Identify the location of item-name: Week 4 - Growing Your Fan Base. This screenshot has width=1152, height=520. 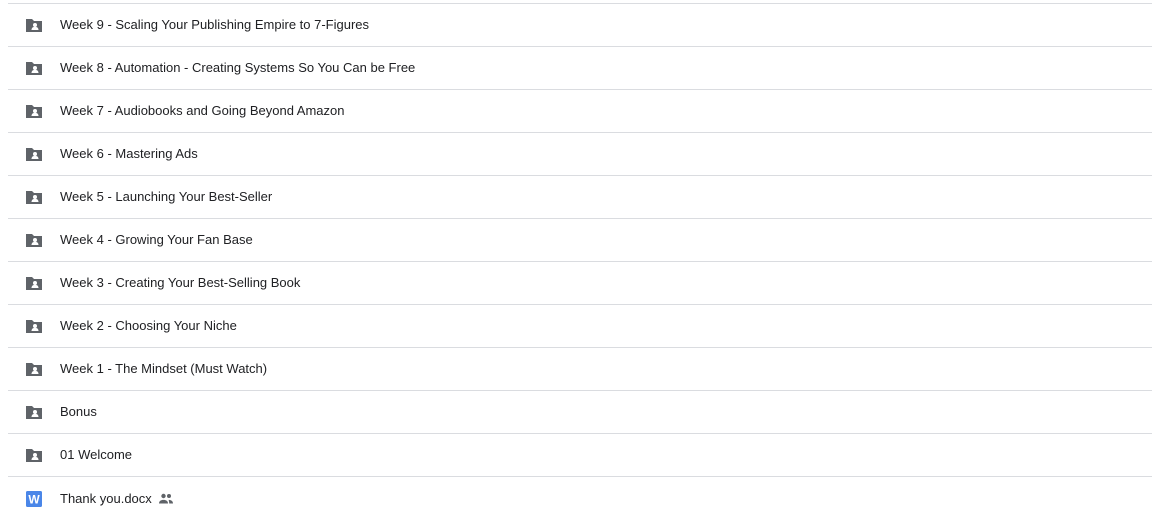
(156, 239).